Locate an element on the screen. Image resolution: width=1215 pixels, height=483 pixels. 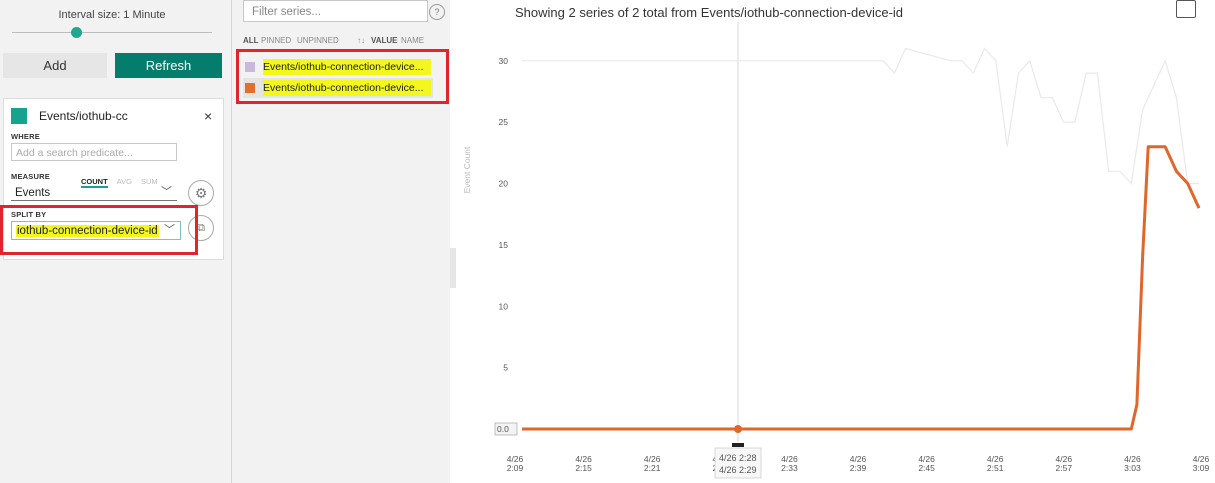
hover-tooltip: 4/26 2:28 4/26 2:29 is located at coordinates (738, 463).